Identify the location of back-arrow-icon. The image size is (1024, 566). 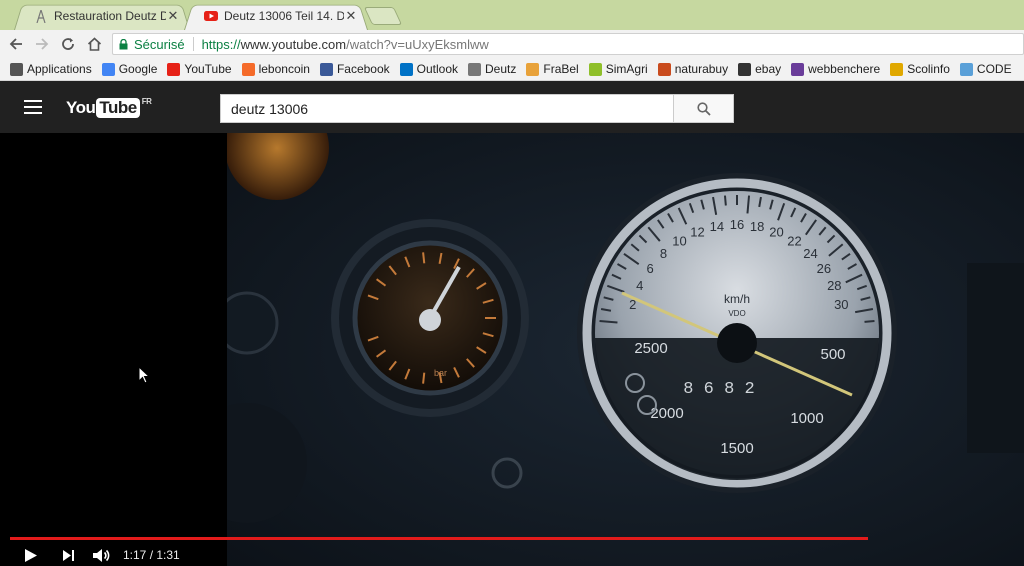
(15, 44).